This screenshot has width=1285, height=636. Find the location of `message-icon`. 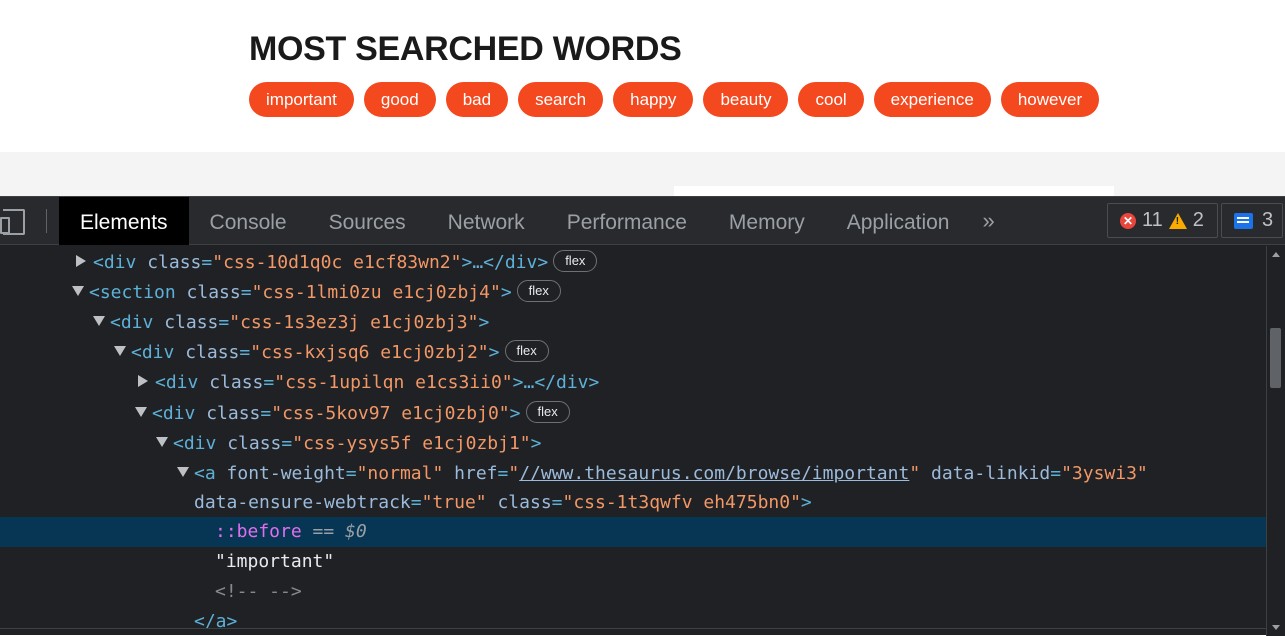

message-icon is located at coordinates (1243, 220).